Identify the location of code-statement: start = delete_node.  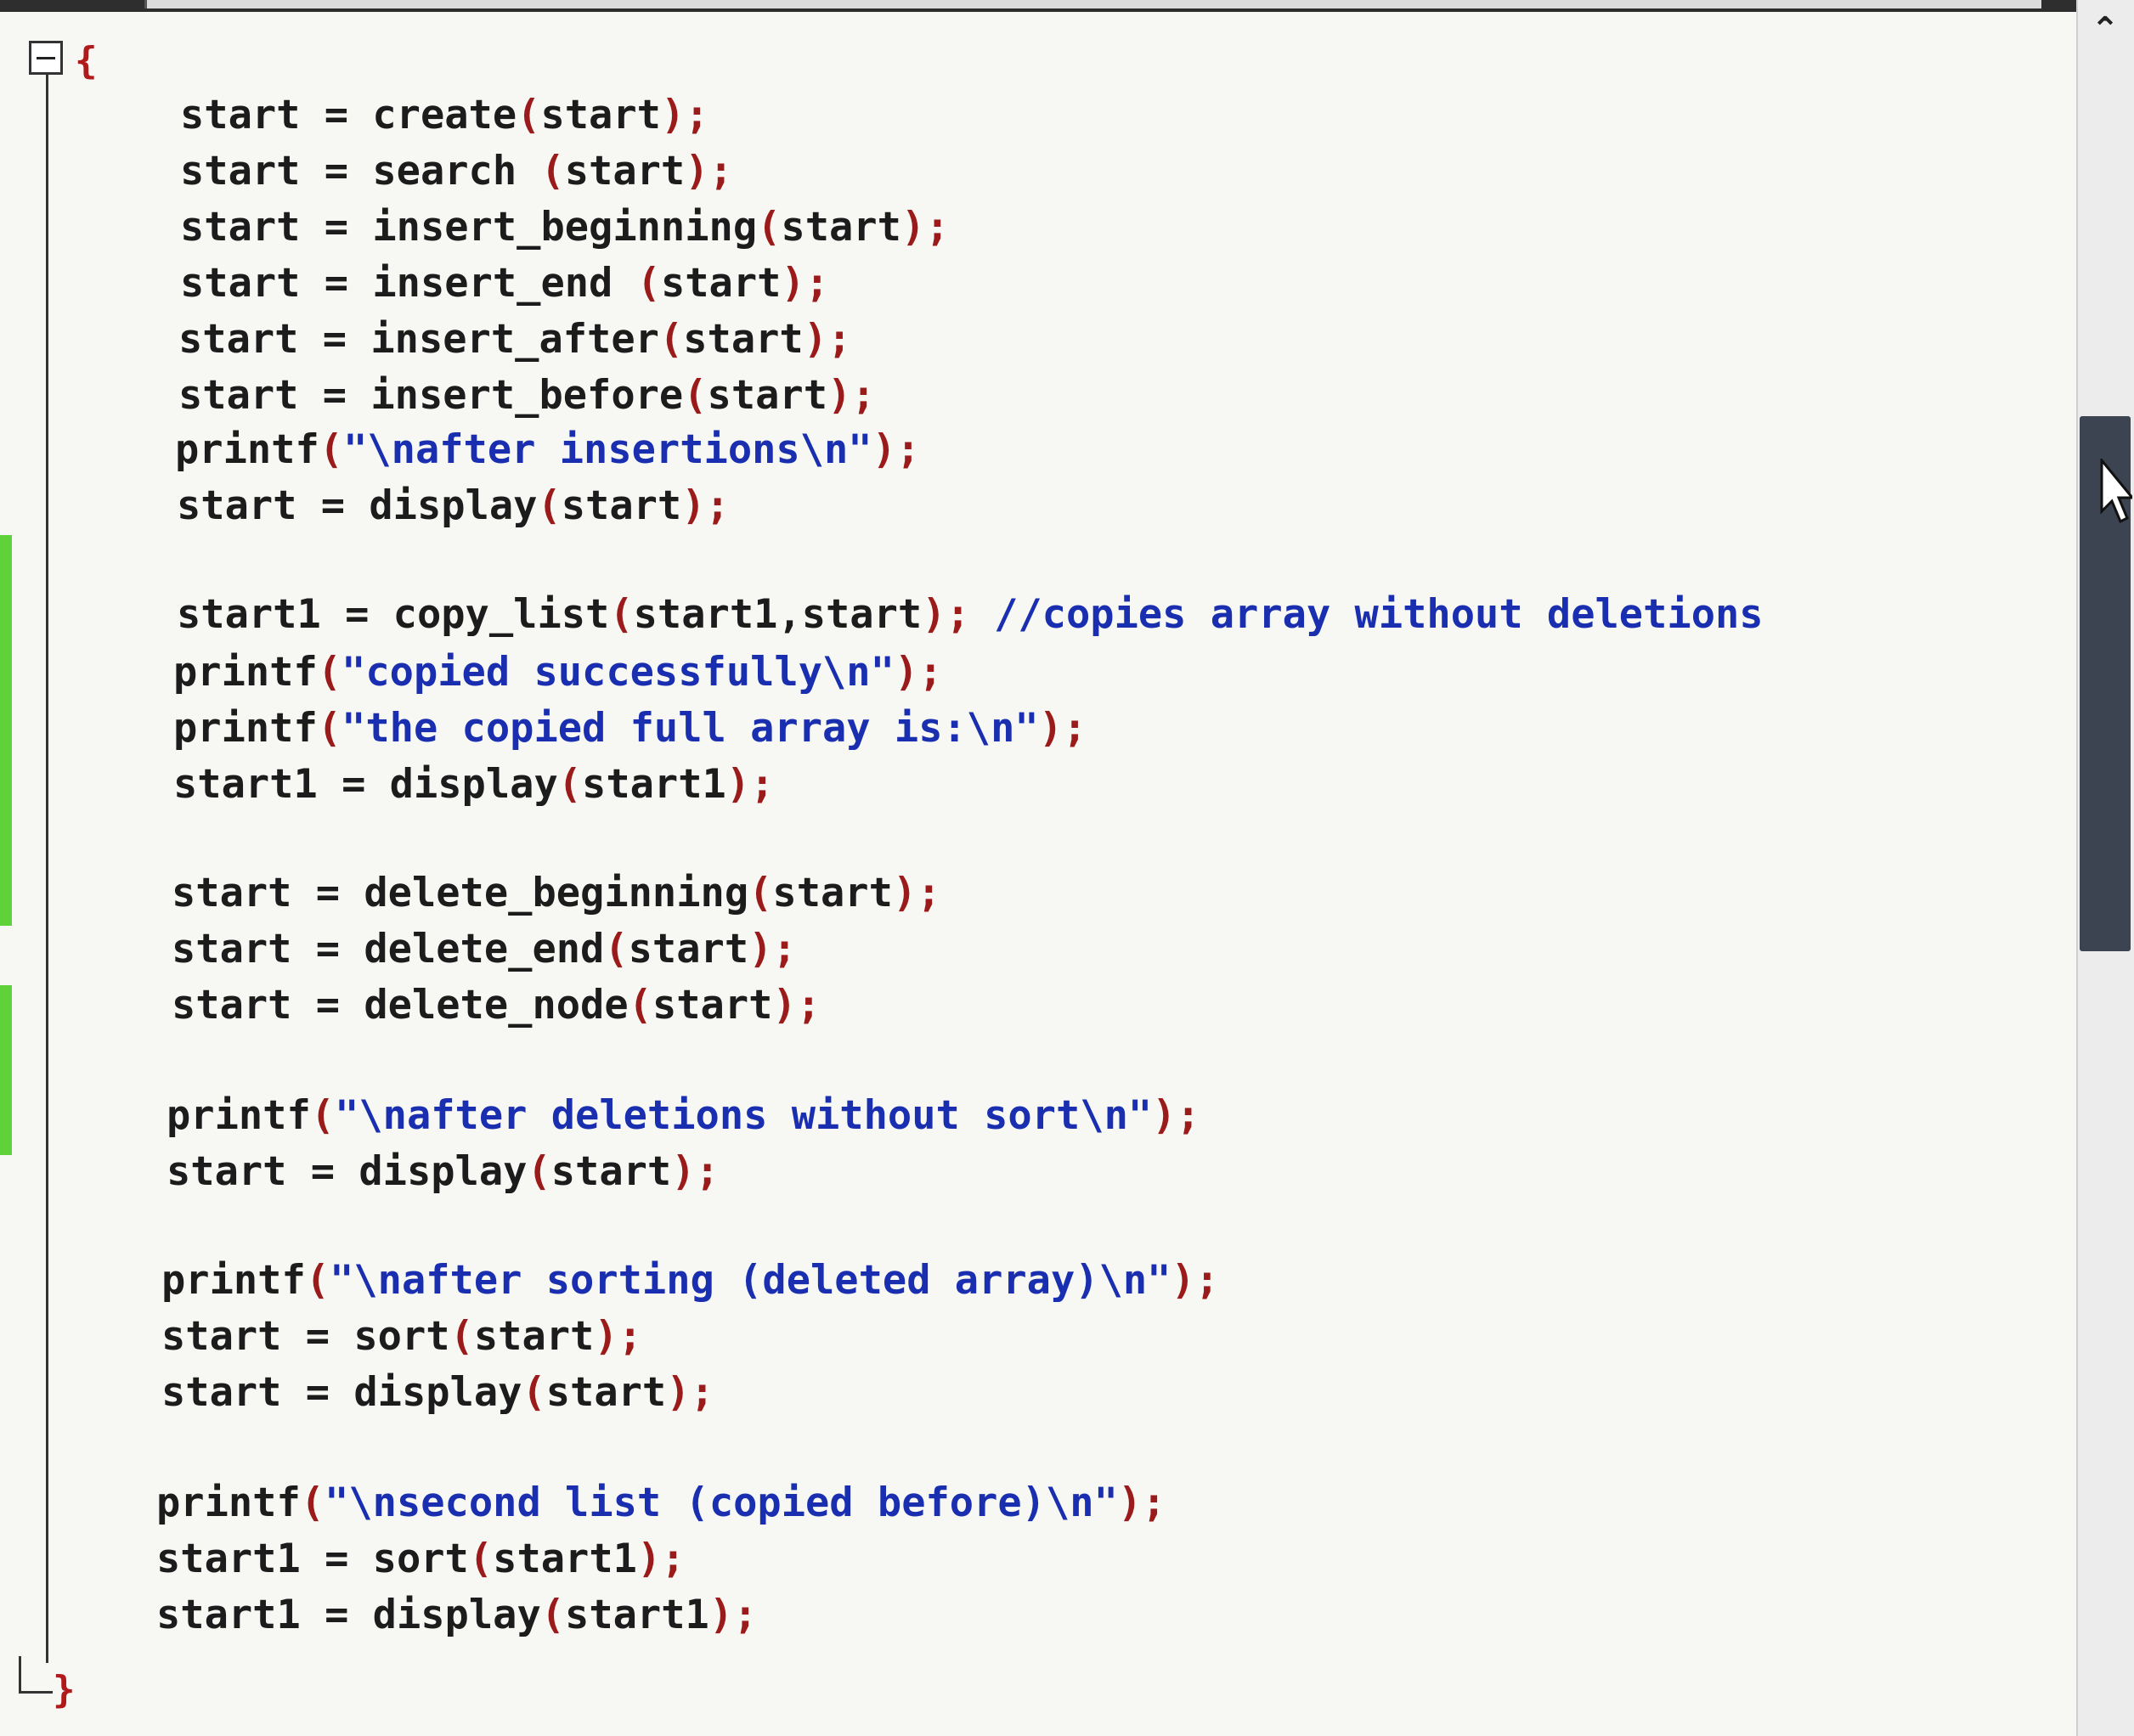
(400, 1005).